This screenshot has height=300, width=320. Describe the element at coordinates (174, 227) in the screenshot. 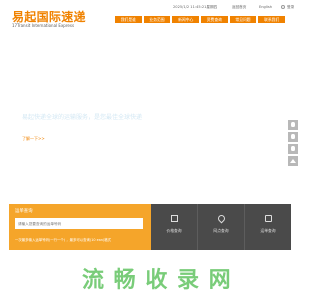

I see `quick-link-price-query: 价格查询` at that location.